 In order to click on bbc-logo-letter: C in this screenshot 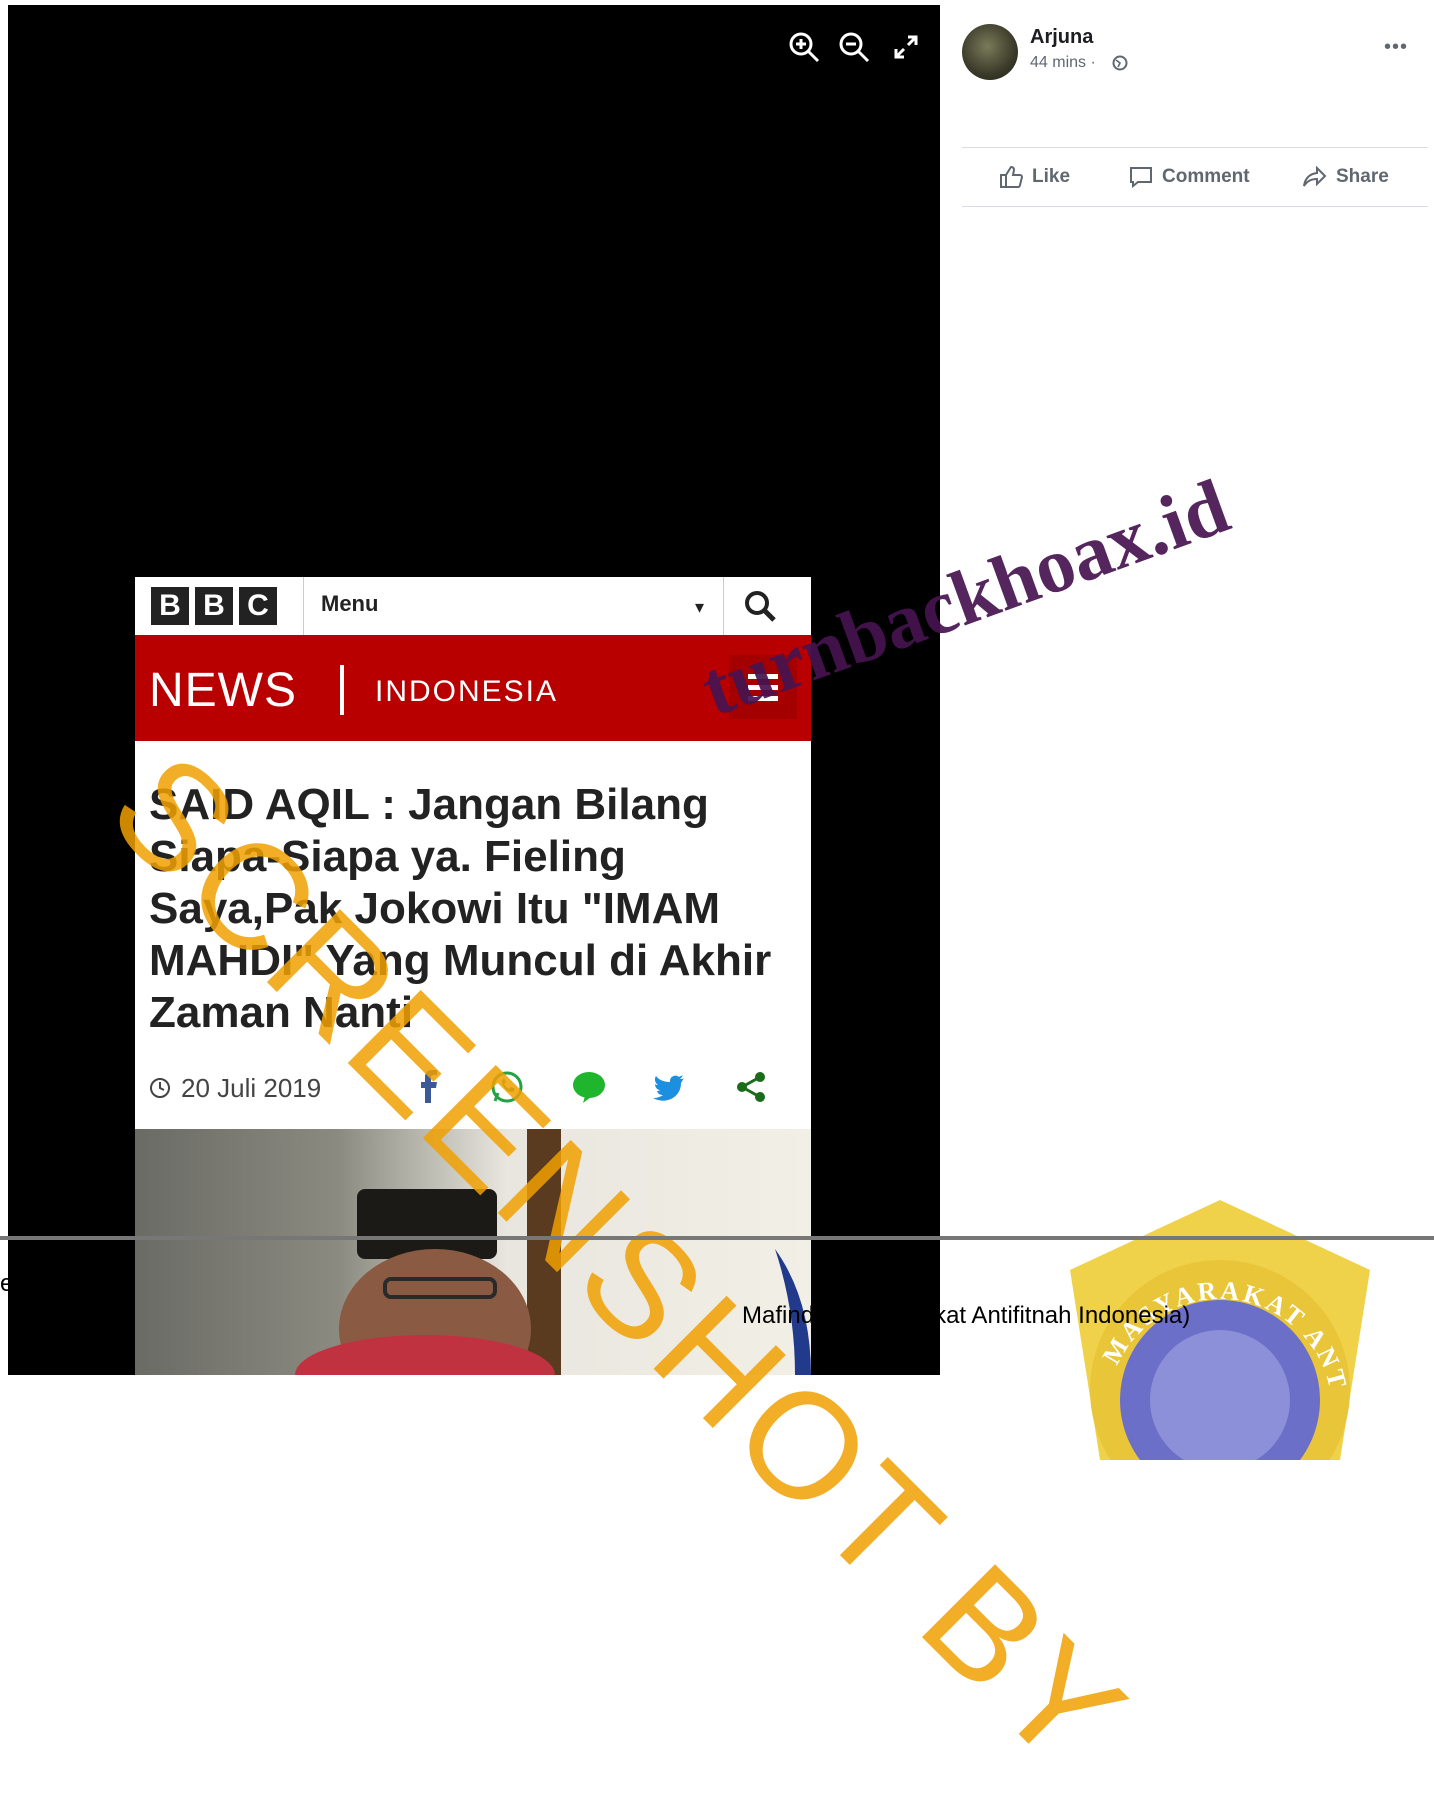, I will do `click(258, 606)`.